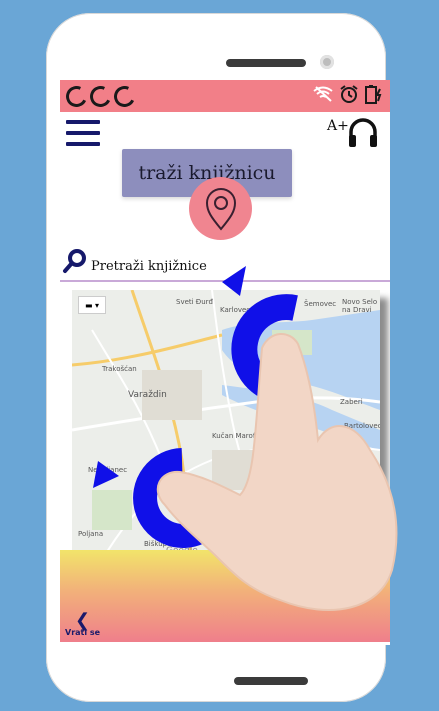 This screenshot has width=439, height=711. What do you see at coordinates (373, 94) in the screenshot?
I see `battery-charging-icon` at bounding box center [373, 94].